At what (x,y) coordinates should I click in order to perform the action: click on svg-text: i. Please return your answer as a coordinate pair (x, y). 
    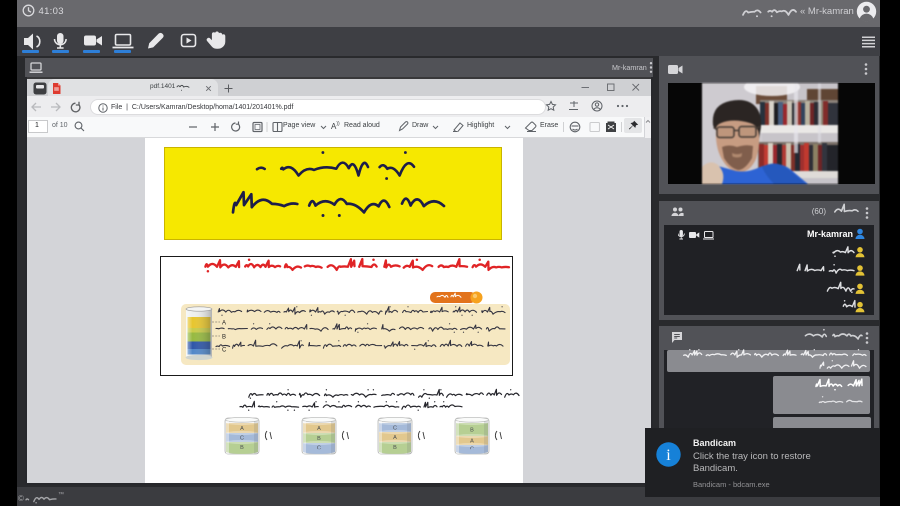
    Looking at the image, I should click on (668, 455).